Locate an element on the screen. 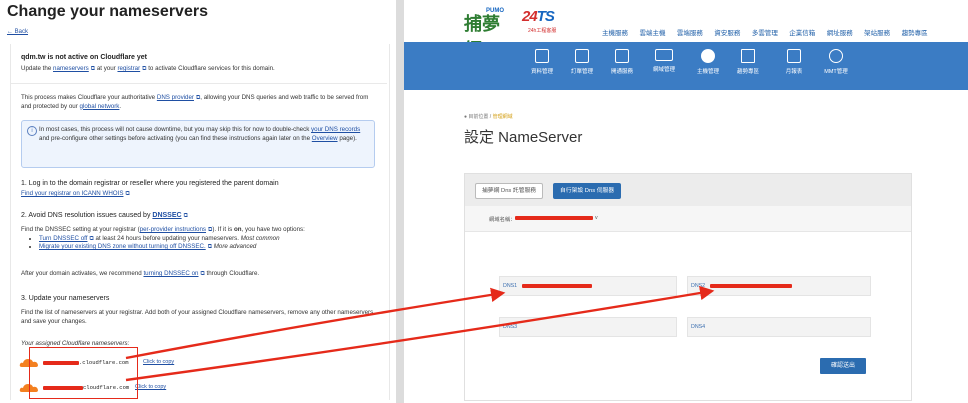 This screenshot has width=968, height=403. dns2-field: DNS2 is located at coordinates (779, 286).